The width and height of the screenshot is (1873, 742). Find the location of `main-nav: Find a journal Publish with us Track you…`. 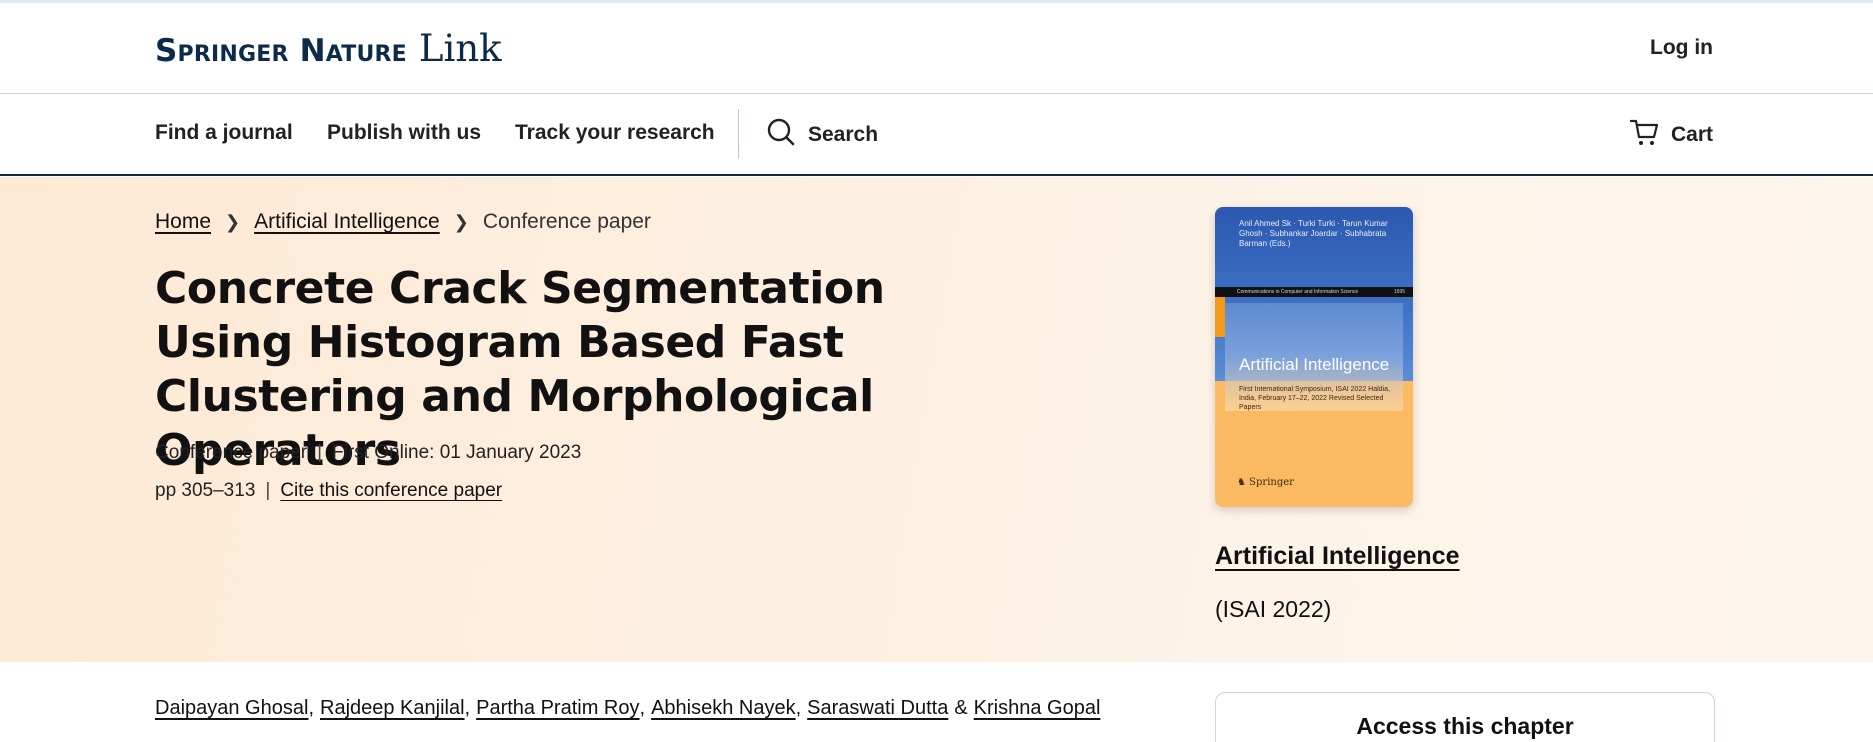

main-nav: Find a journal Publish with us Track you… is located at coordinates (936, 135).